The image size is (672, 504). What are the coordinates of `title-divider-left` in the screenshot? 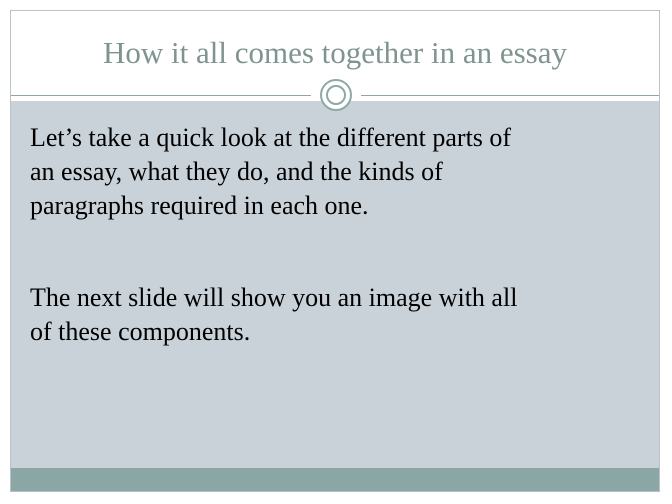 It's located at (161, 95).